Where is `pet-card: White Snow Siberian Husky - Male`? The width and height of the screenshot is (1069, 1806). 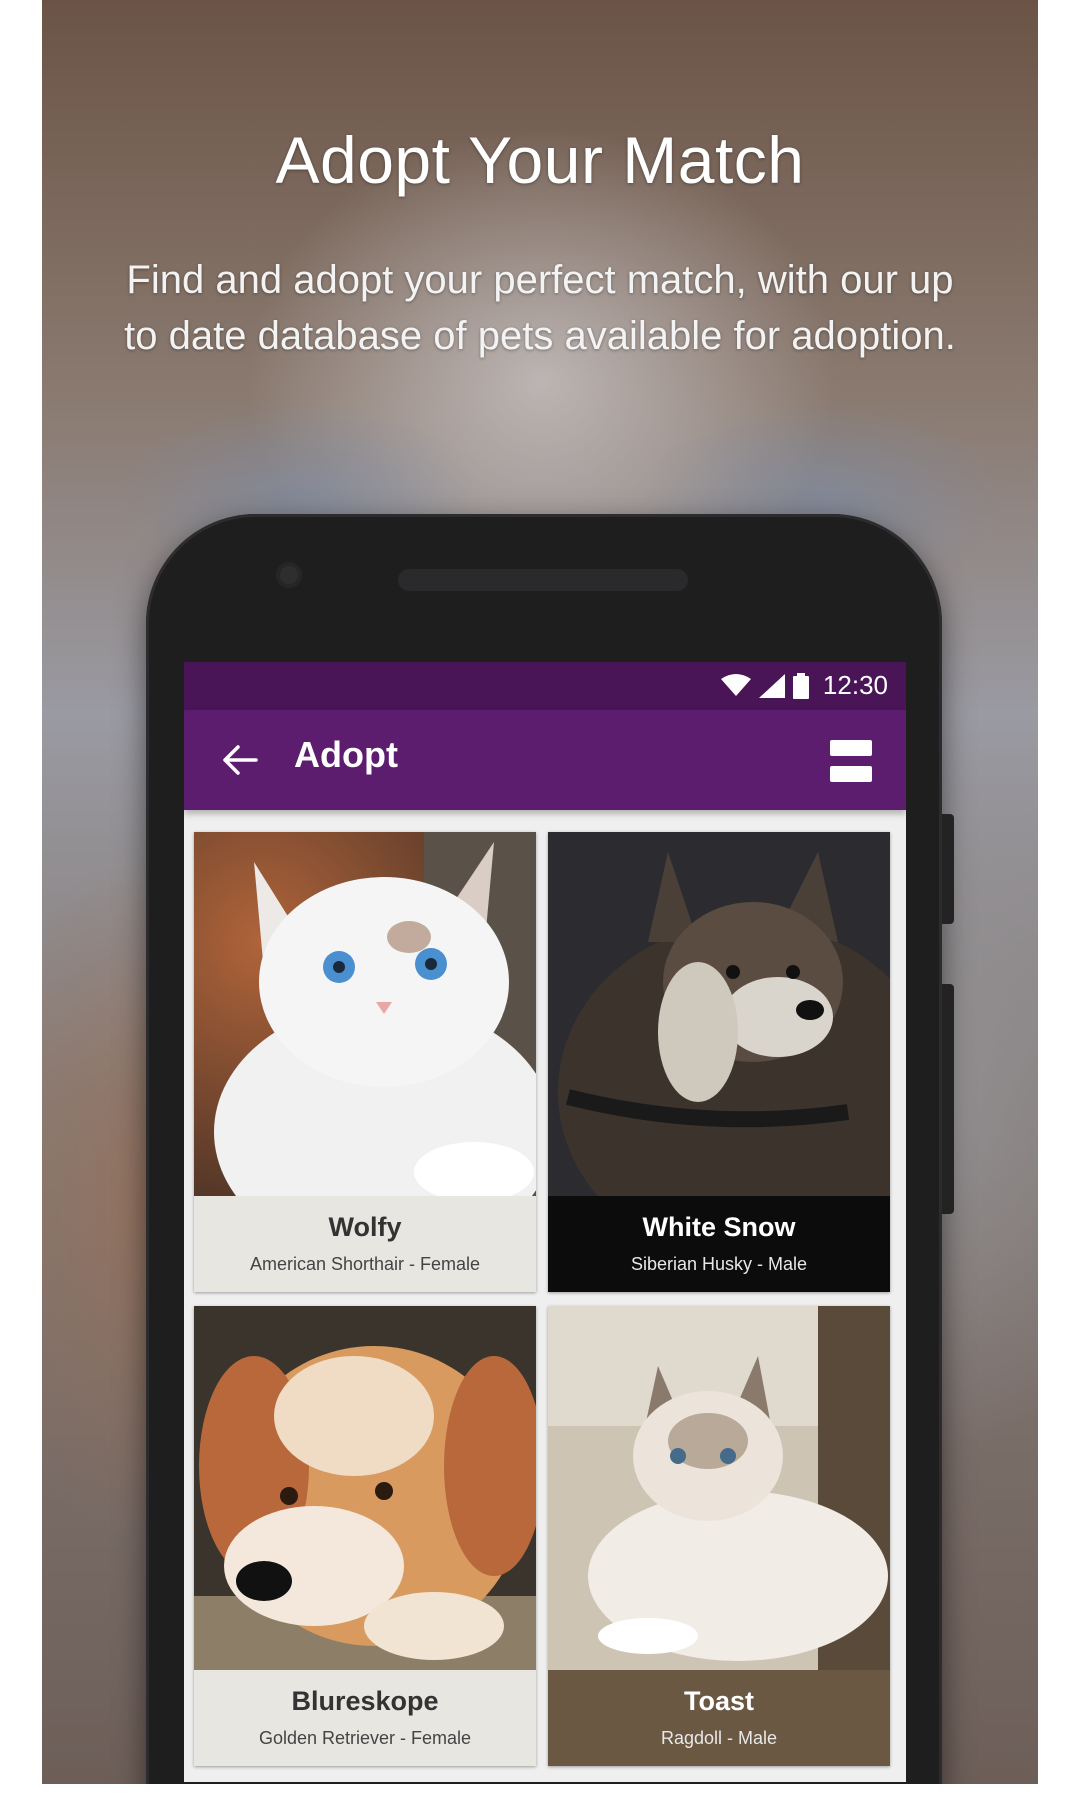
pet-card: White Snow Siberian Husky - Male is located at coordinates (719, 1062).